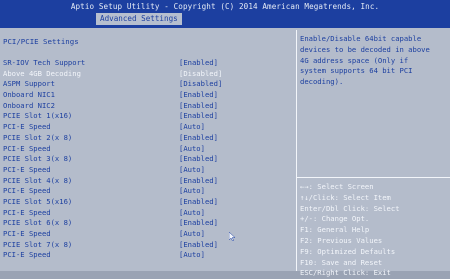 Image resolution: width=450 pixels, height=279 pixels. I want to click on help-line: devices to be decoded in above, so click(365, 49).